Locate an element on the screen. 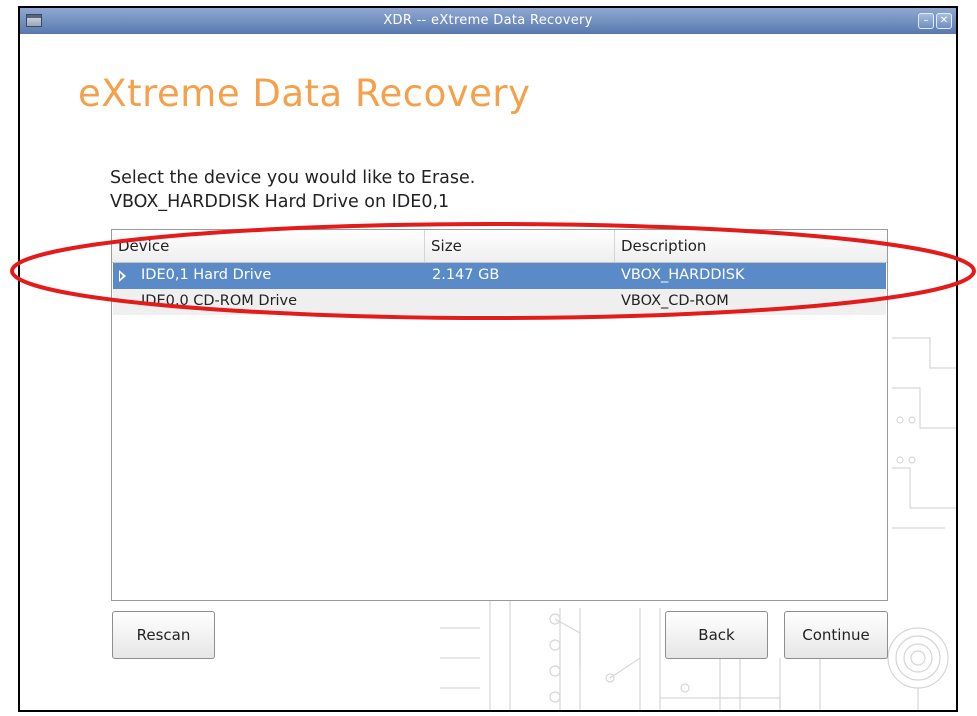 This screenshot has width=977, height=716. rescan-button: Rescan is located at coordinates (163, 635).